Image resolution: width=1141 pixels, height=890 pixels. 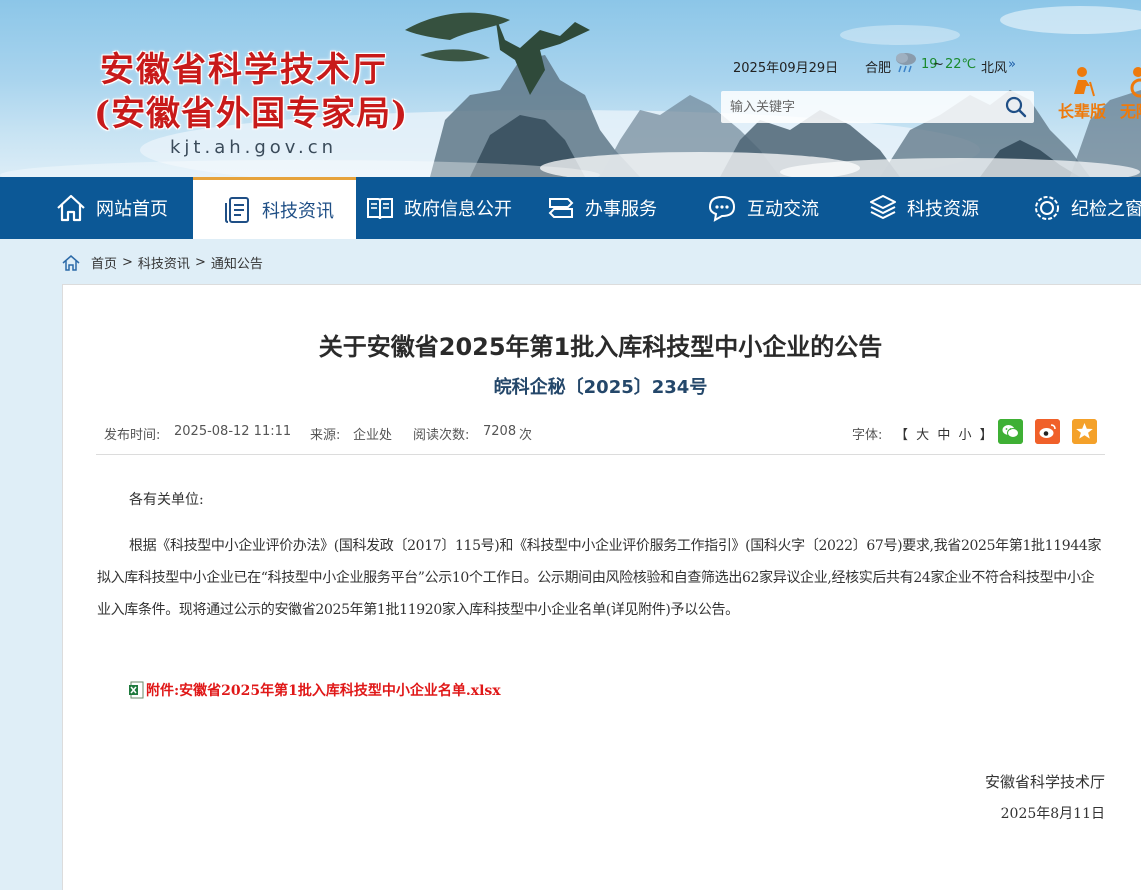 I want to click on breadcrumb-news: 科技资讯, so click(x=164, y=262).